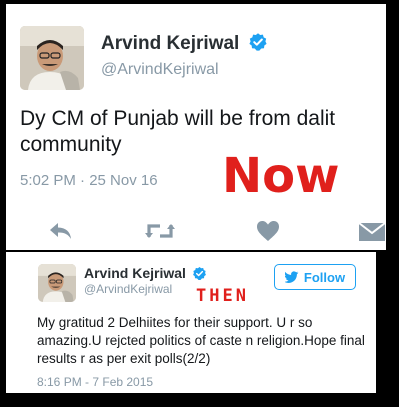 This screenshot has width=399, height=407. Describe the element at coordinates (196, 234) in the screenshot. I see `tweet-actions` at that location.